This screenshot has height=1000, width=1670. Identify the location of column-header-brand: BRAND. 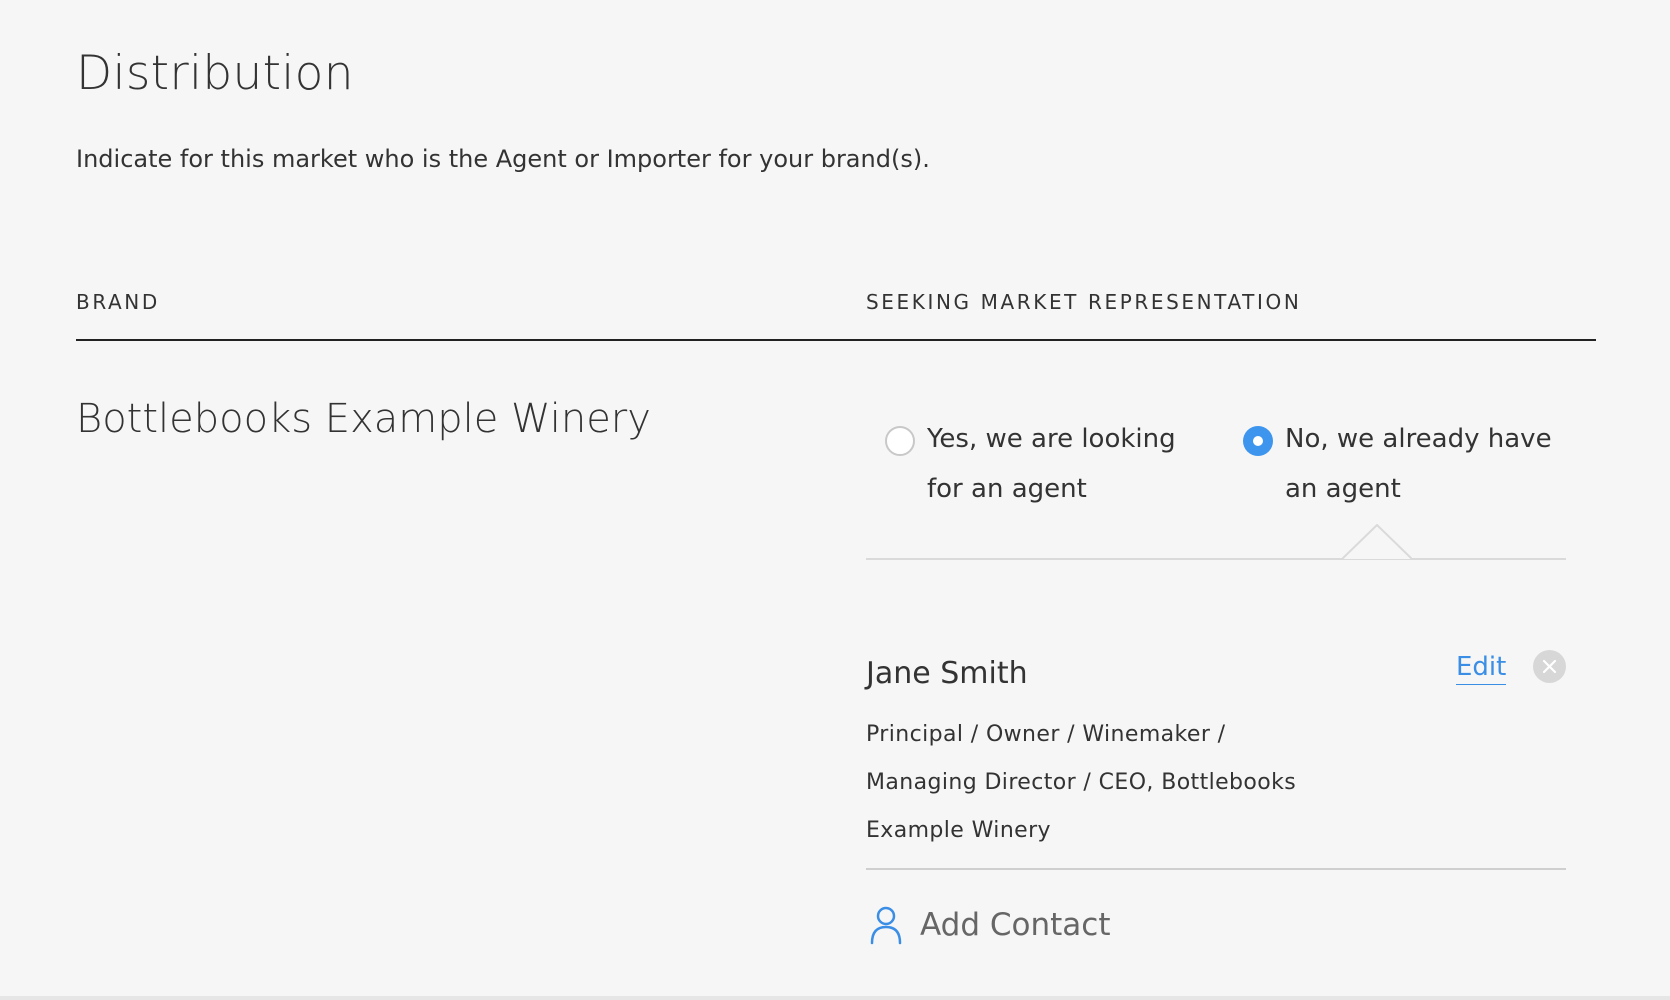
(118, 302).